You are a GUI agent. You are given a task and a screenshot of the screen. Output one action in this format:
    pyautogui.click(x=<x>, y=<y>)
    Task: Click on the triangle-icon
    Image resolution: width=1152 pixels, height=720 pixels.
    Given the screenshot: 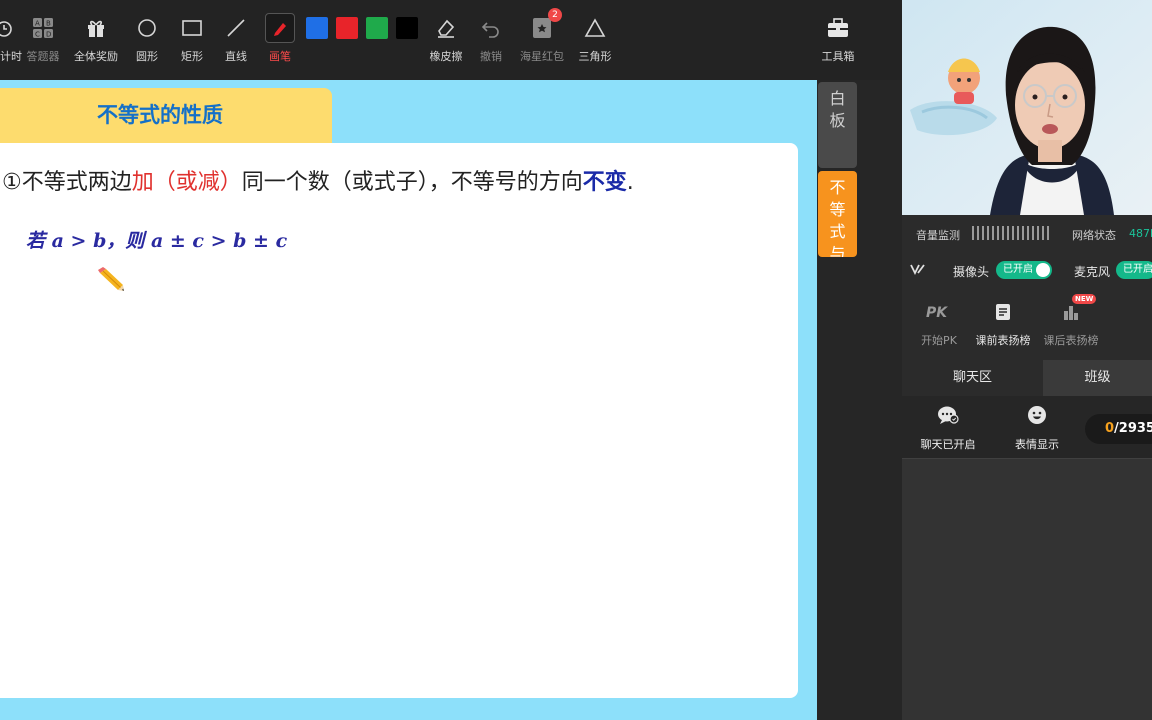 What is the action you would take?
    pyautogui.click(x=595, y=28)
    